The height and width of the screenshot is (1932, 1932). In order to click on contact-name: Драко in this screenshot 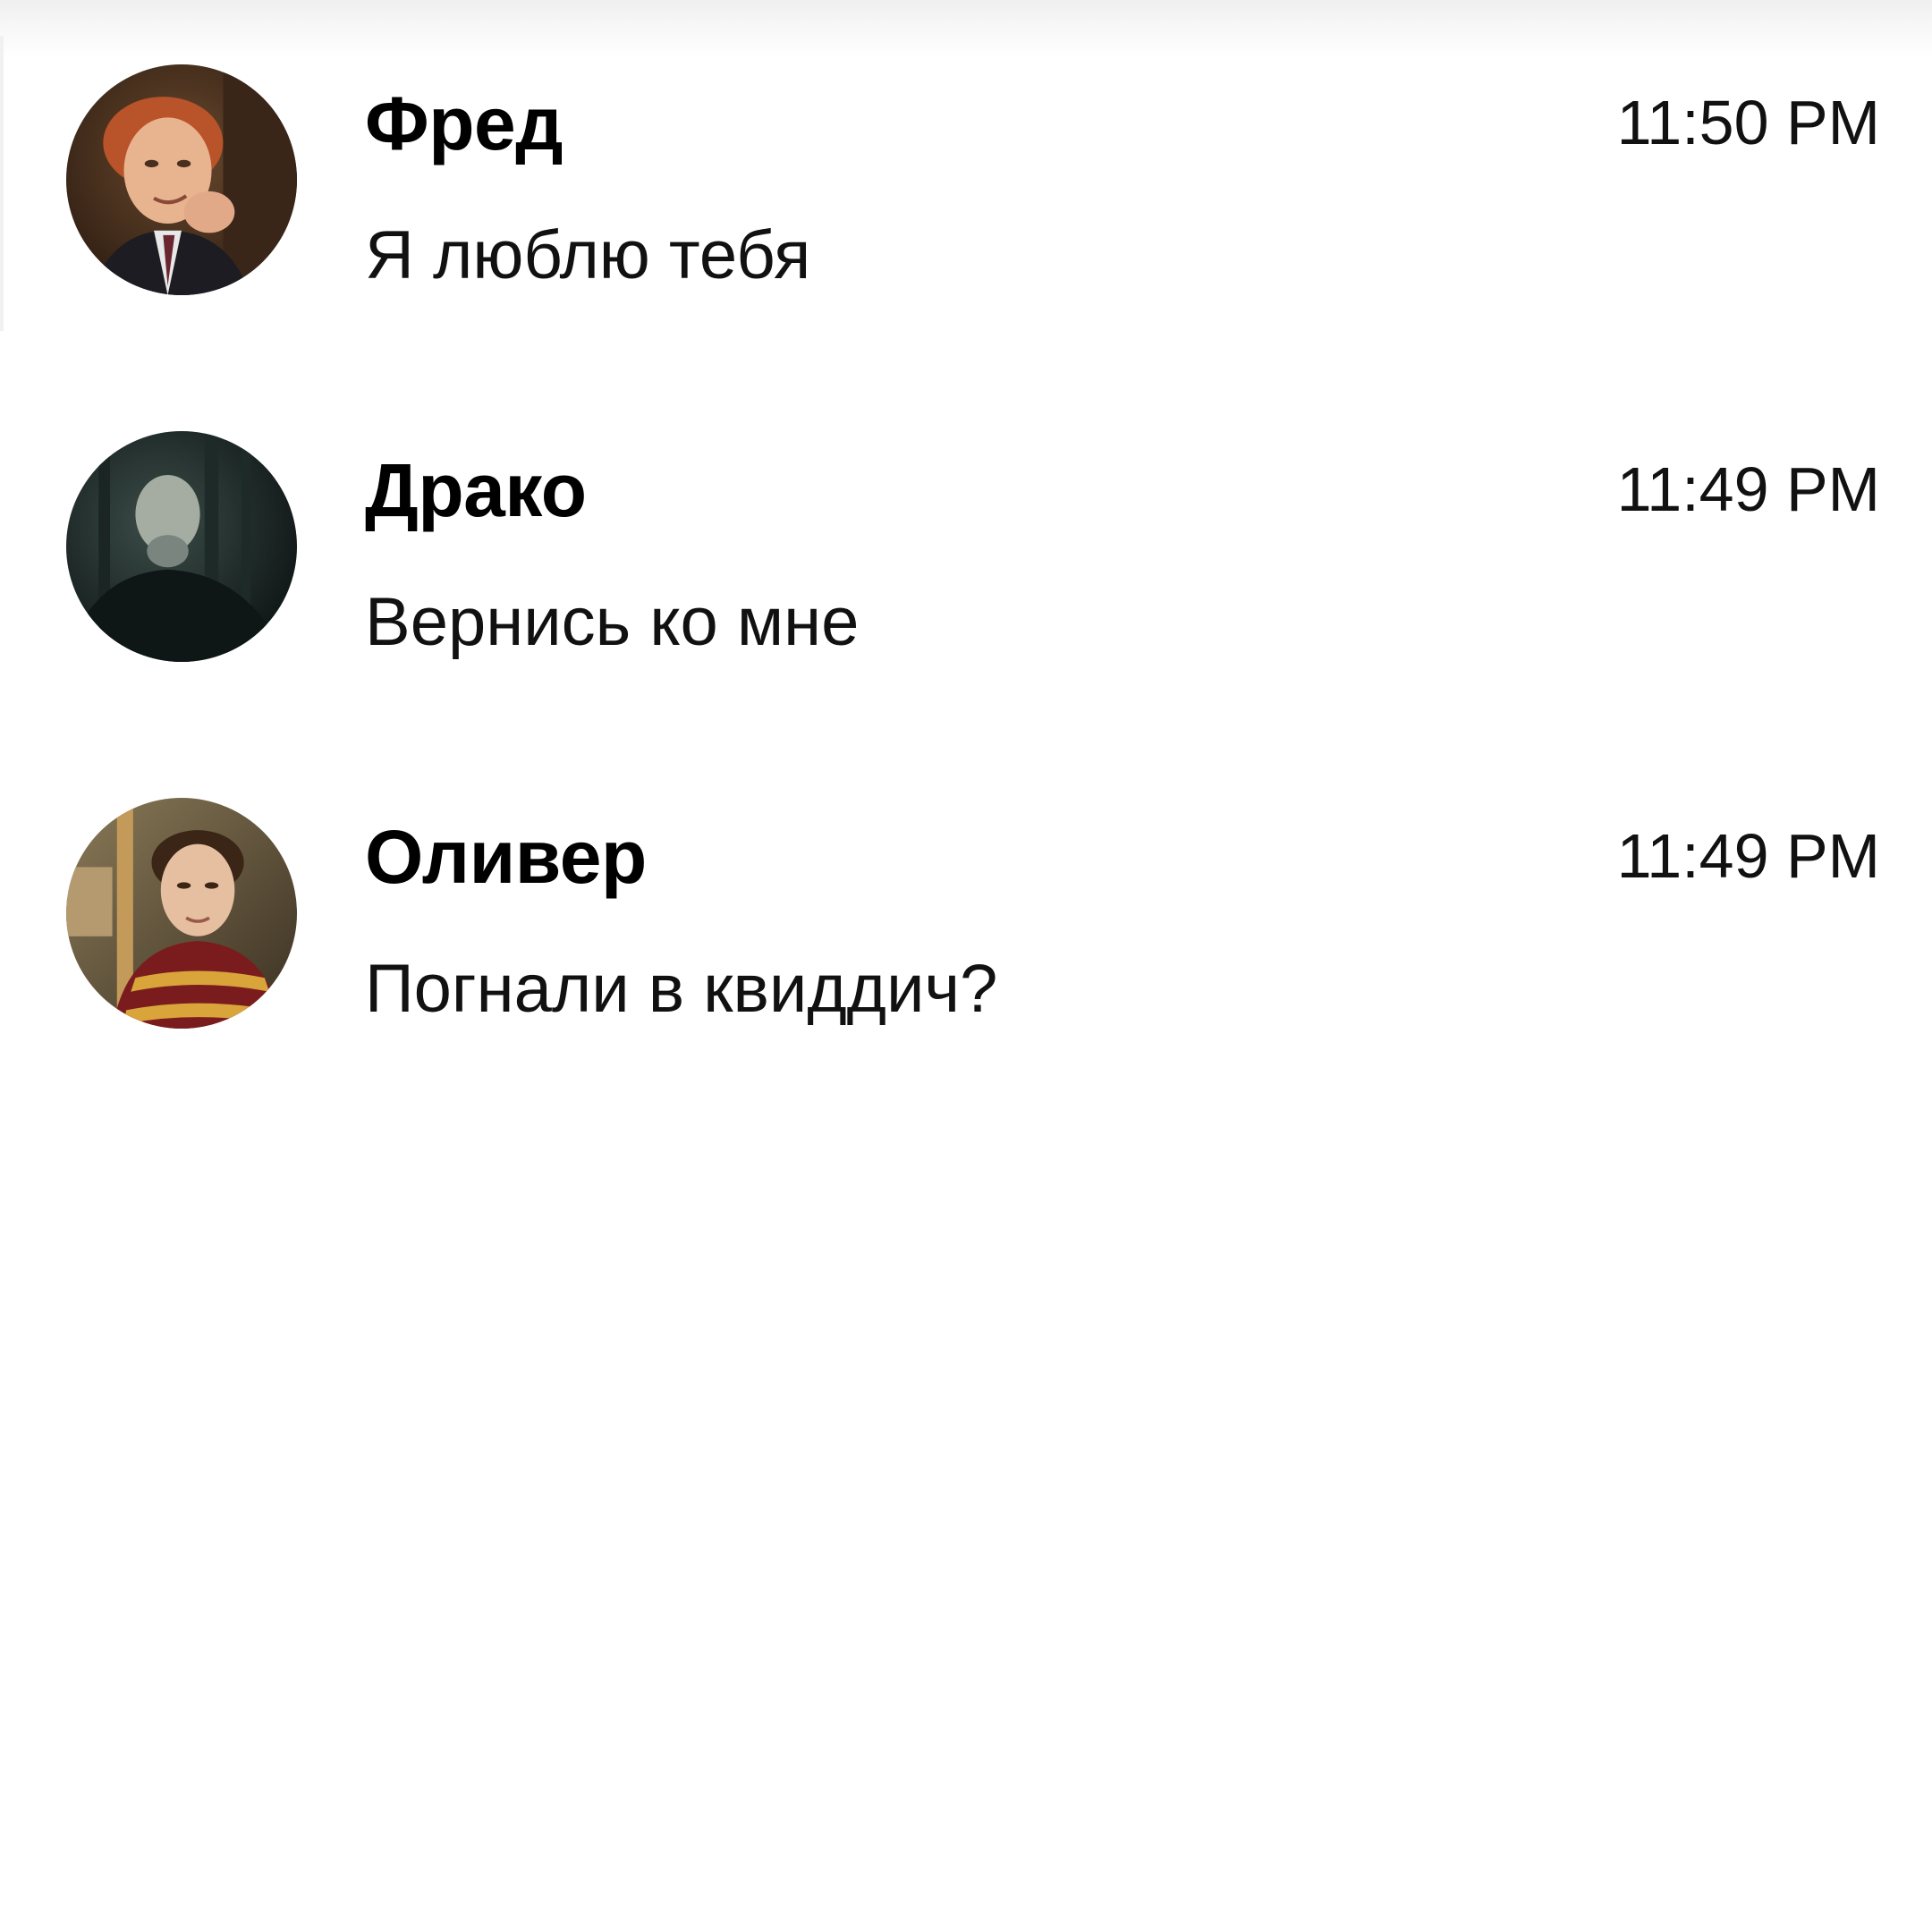, I will do `click(476, 490)`.